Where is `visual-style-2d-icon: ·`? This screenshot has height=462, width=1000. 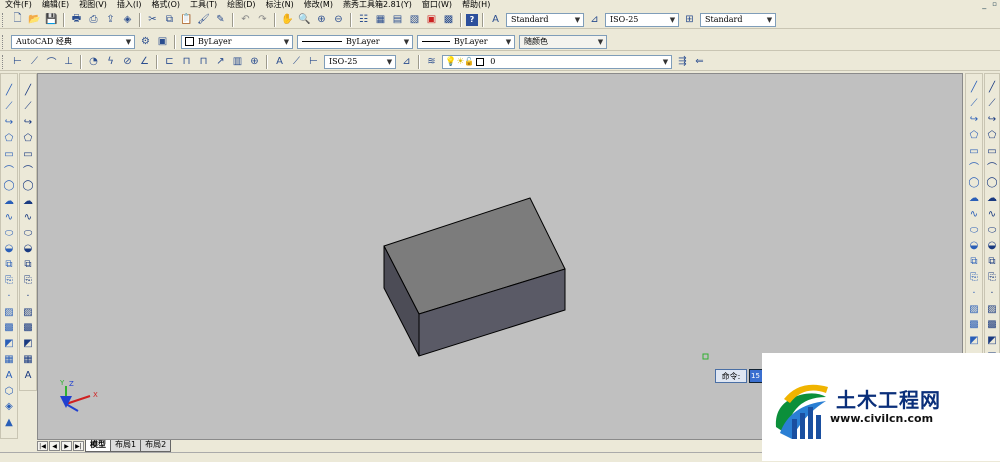 visual-style-2d-icon: · is located at coordinates (974, 293).